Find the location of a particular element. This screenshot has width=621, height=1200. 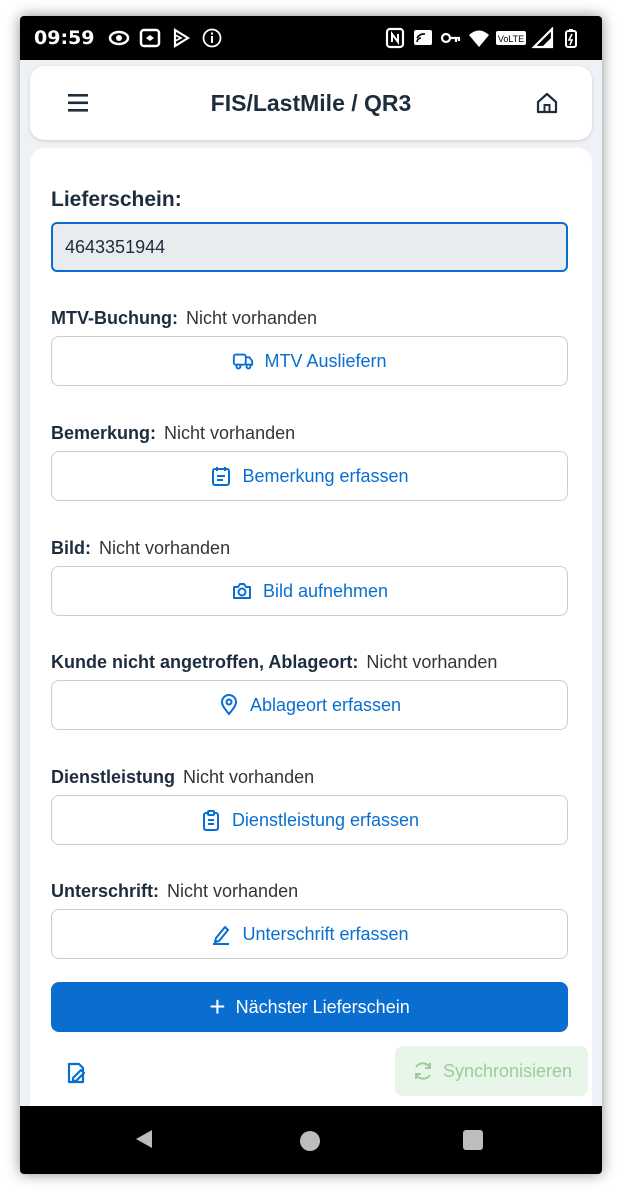

bild-status: Nicht vorhanden is located at coordinates (165, 548).